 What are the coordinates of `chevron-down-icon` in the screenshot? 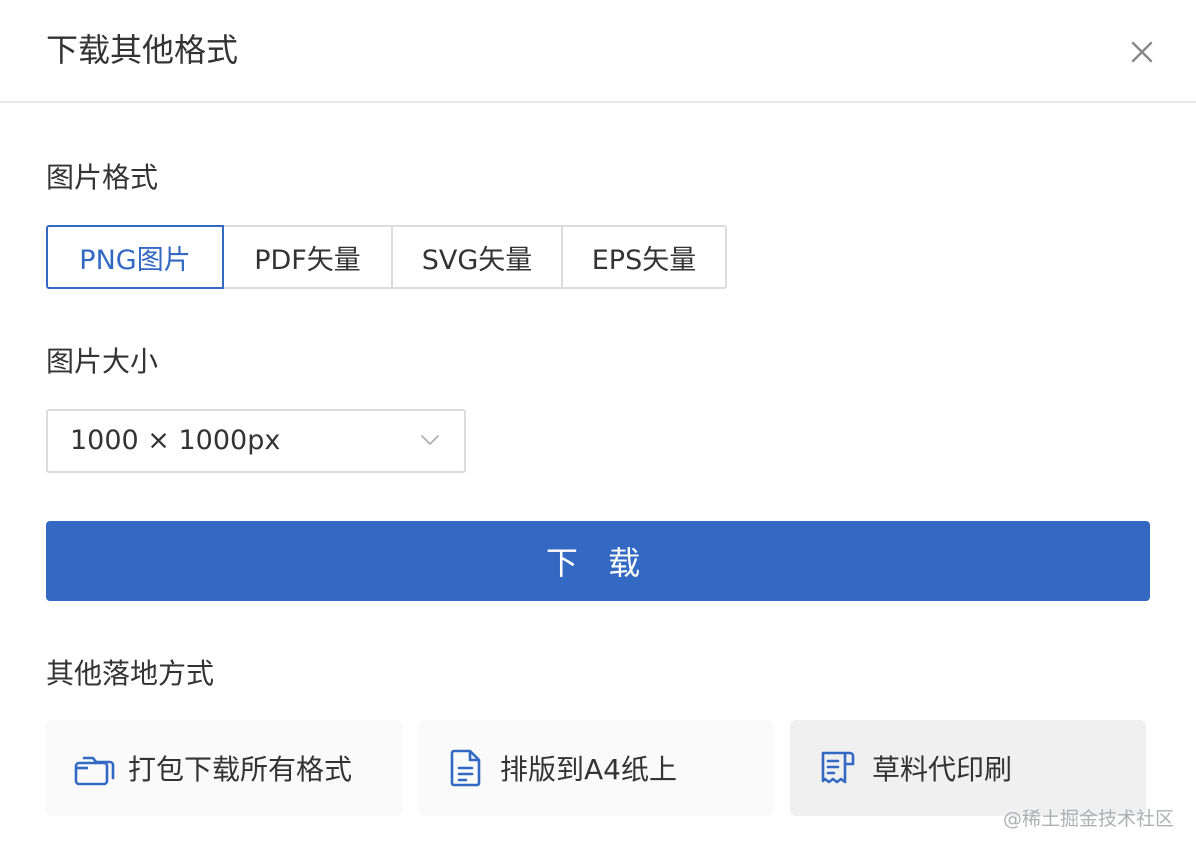 It's located at (430, 440).